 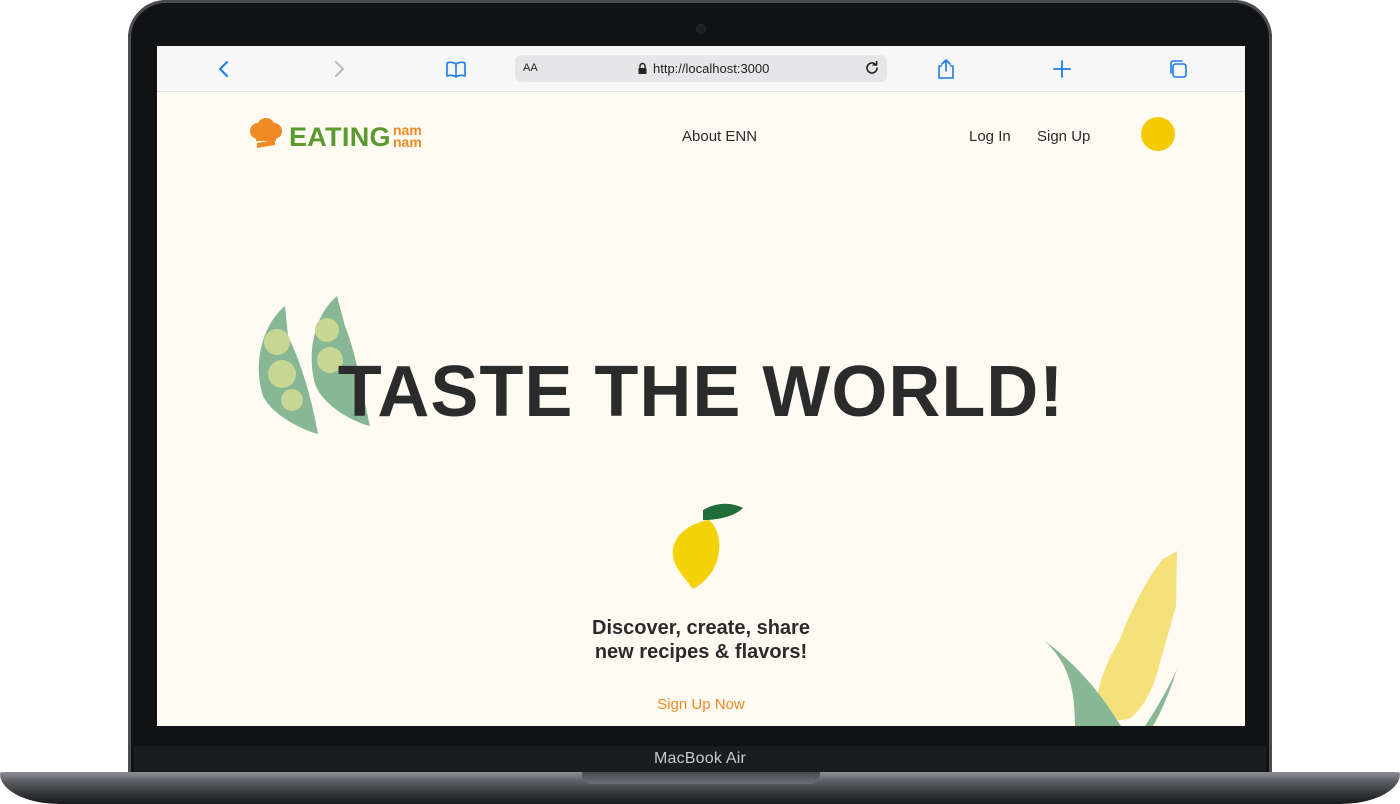 What do you see at coordinates (266, 134) in the screenshot?
I see `chef-hat-icon` at bounding box center [266, 134].